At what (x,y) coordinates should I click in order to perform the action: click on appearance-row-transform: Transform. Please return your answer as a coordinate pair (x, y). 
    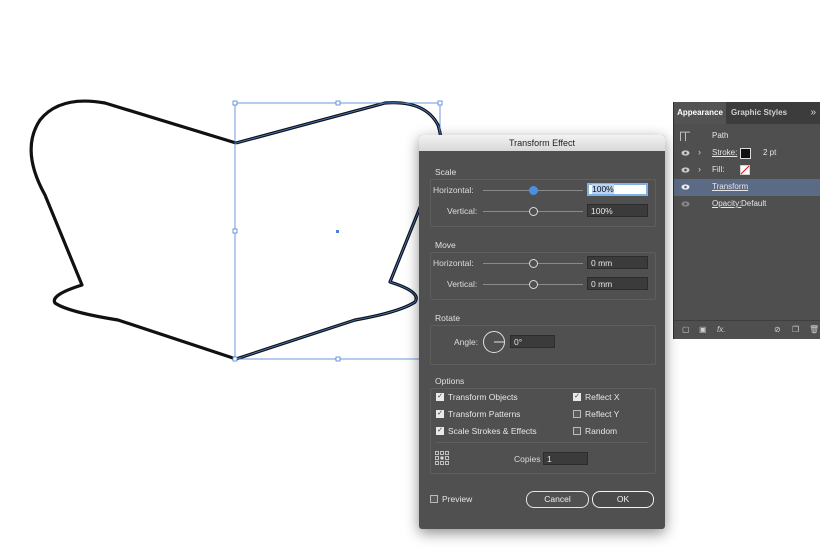
    Looking at the image, I should click on (747, 187).